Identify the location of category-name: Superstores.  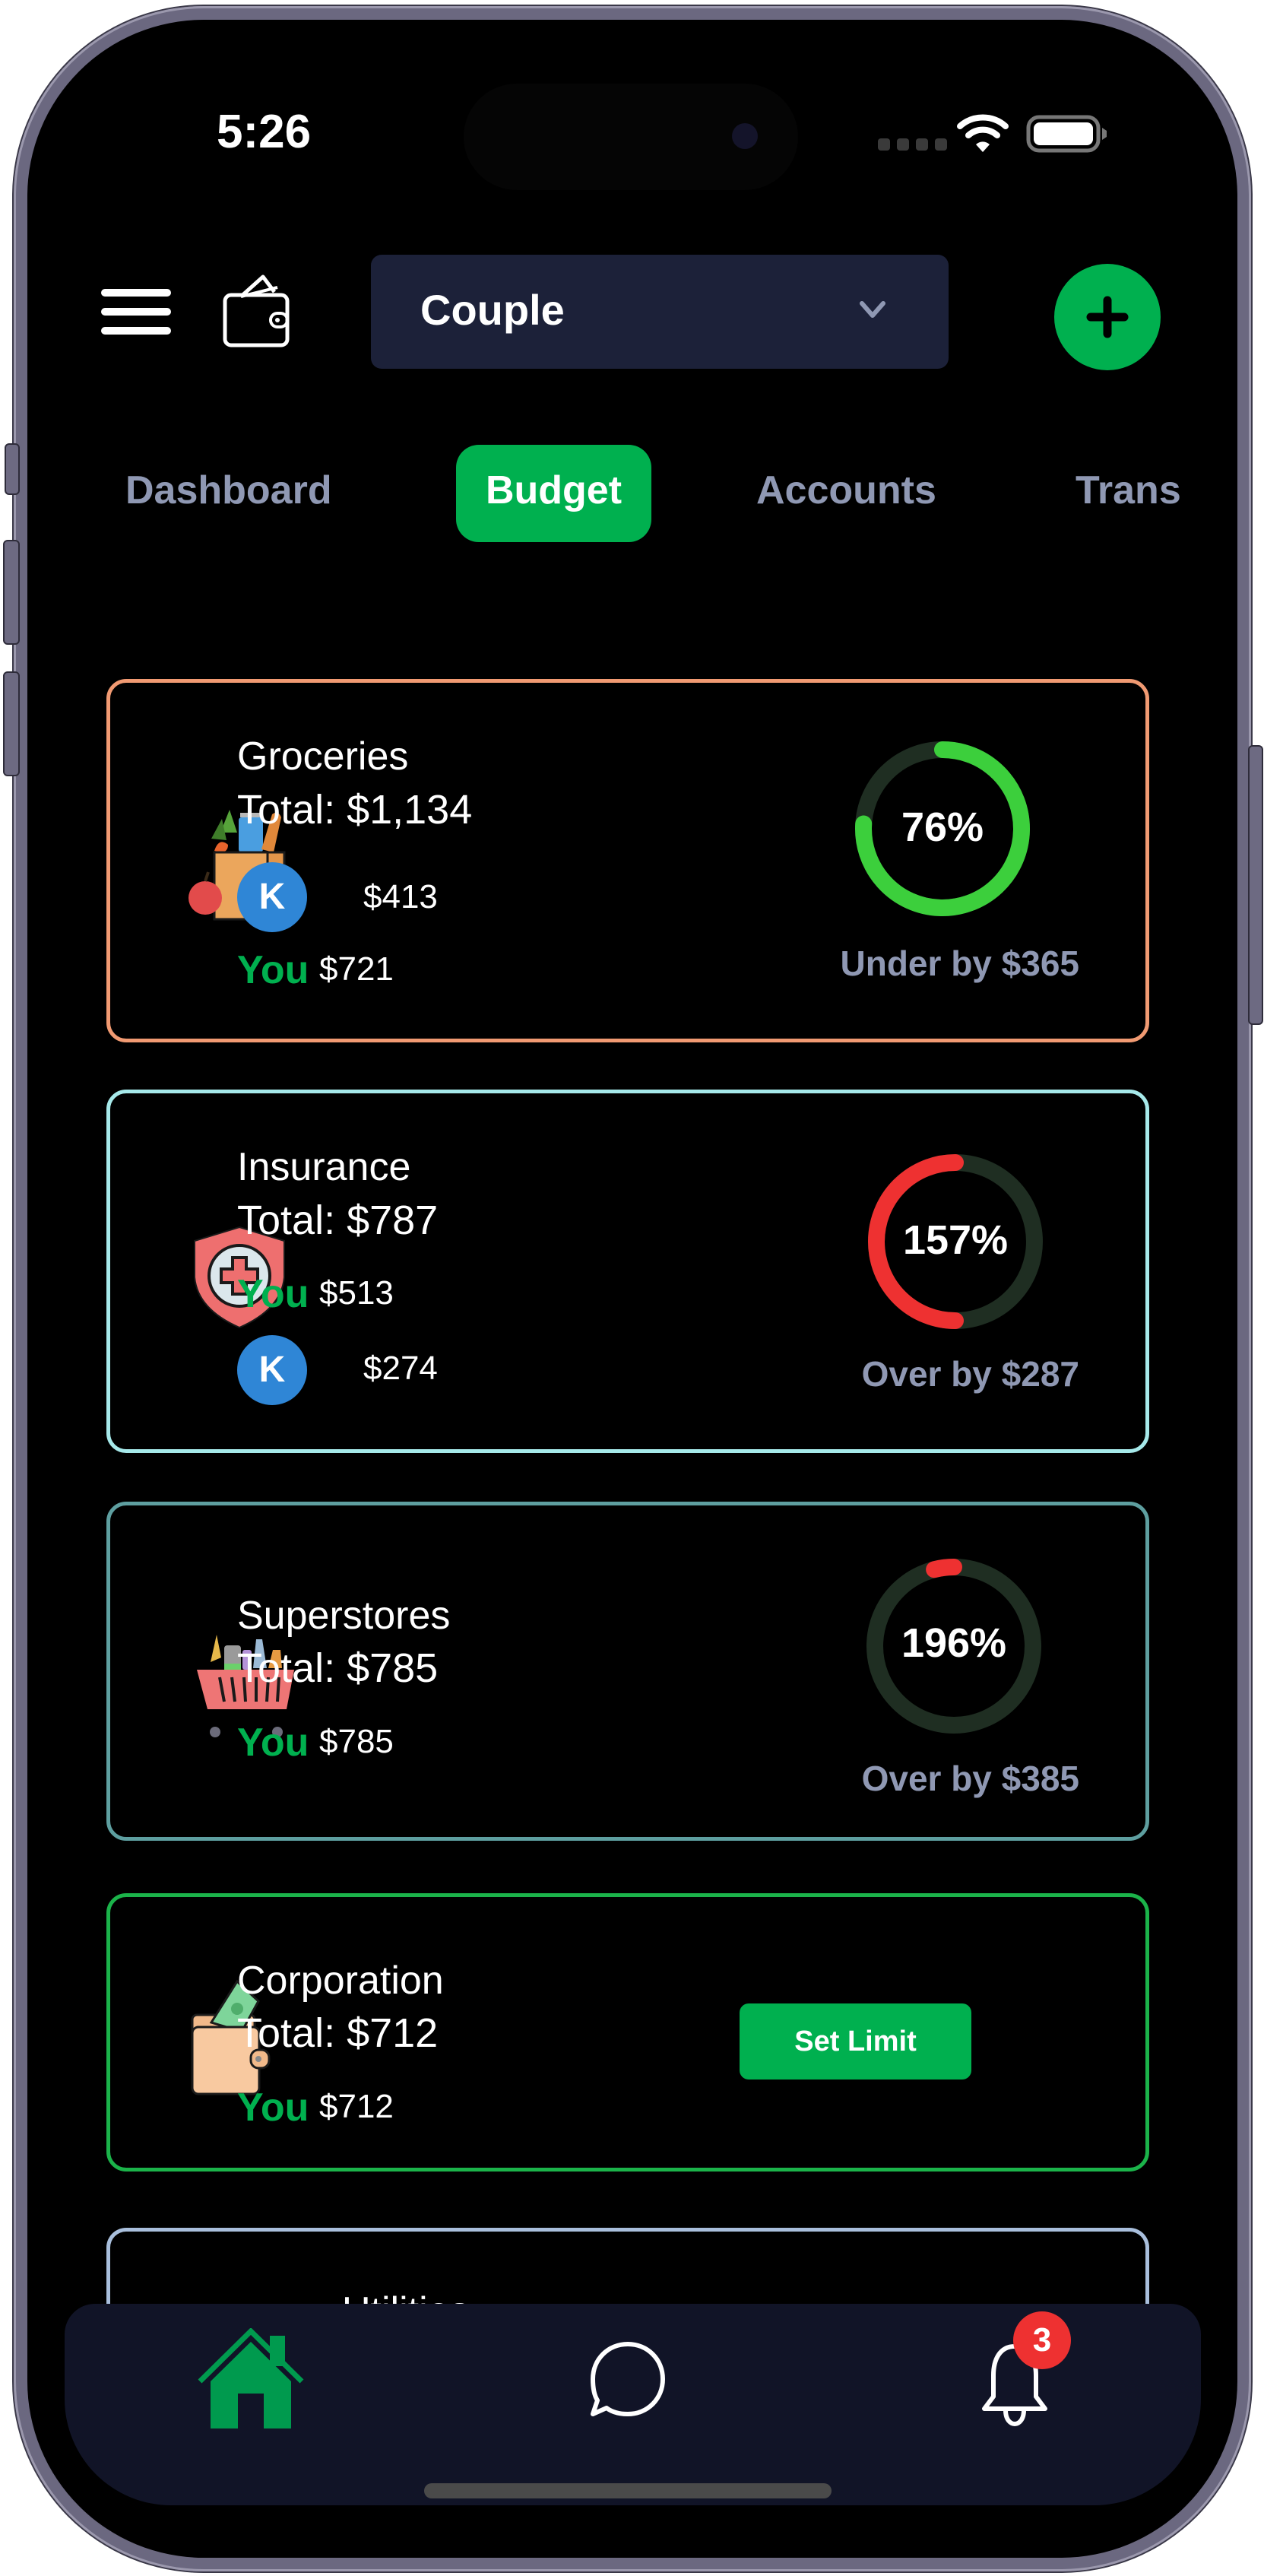
(344, 1616).